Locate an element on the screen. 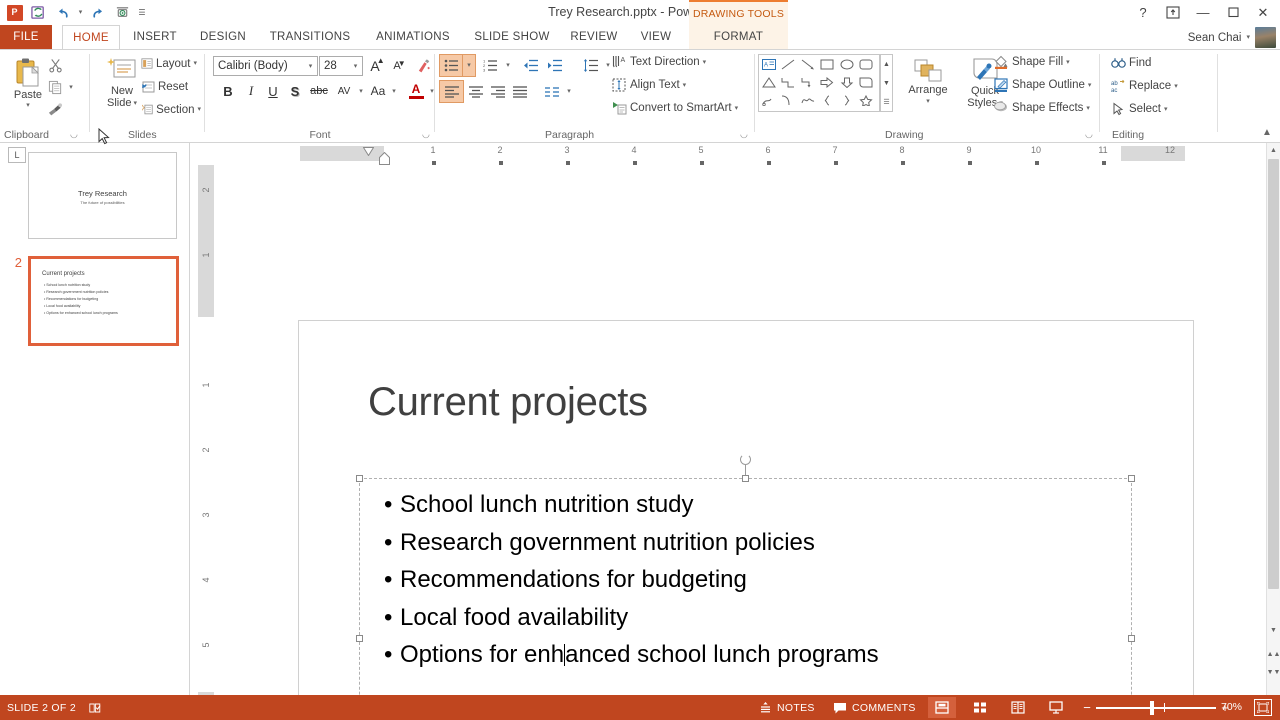  normal-view-button is located at coordinates (942, 707).